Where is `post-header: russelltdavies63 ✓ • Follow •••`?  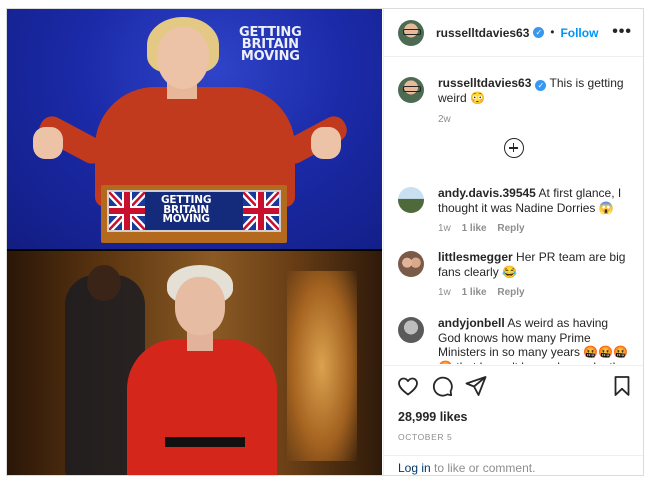 post-header: russelltdavies63 ✓ • Follow ••• is located at coordinates (513, 33).